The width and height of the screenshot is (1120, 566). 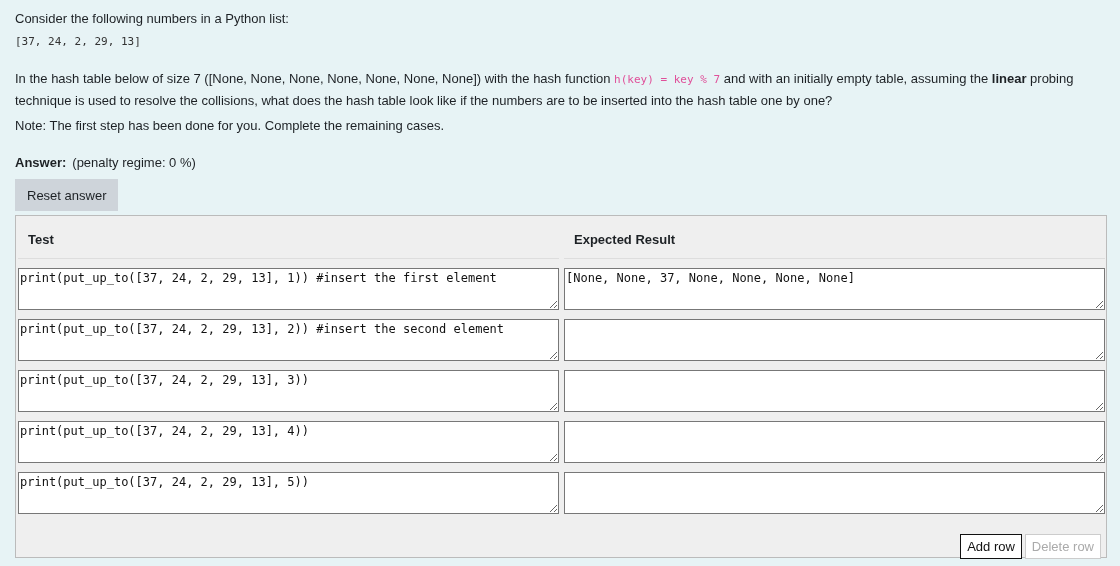 What do you see at coordinates (288, 391) in the screenshot?
I see `test-input-field: print(put_up_to([37, 24, 2, 29, 13], 3))` at bounding box center [288, 391].